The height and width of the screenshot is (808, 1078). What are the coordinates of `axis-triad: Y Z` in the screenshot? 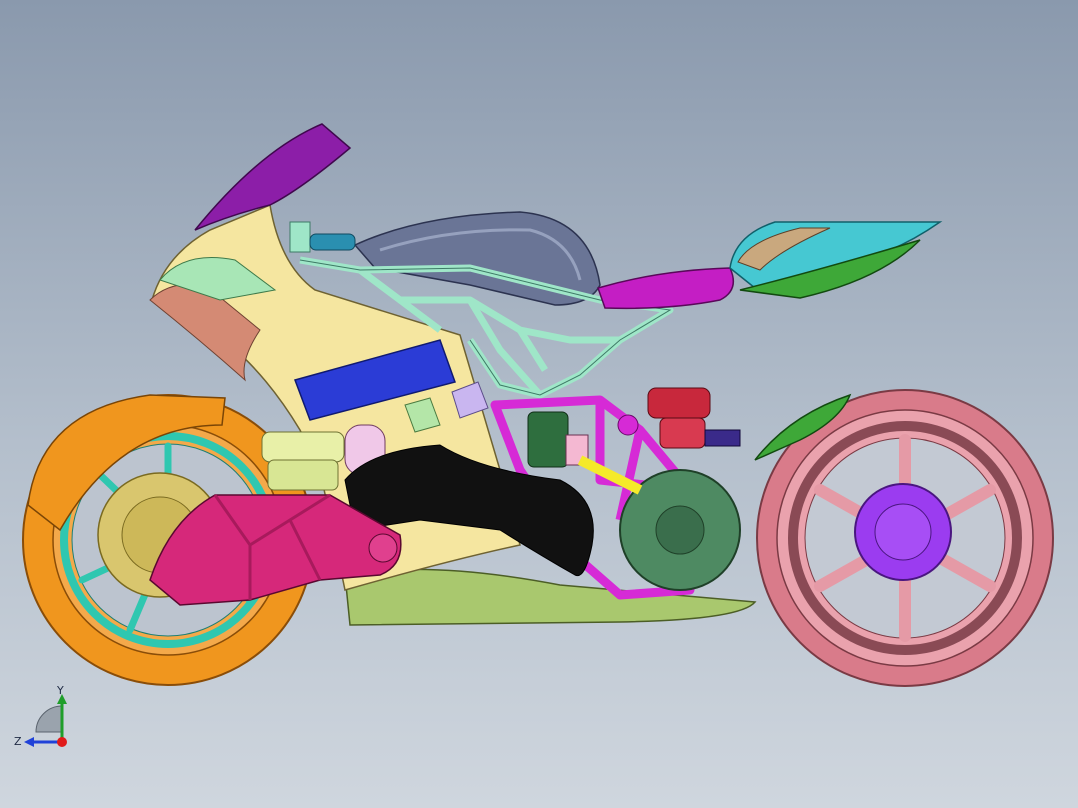 It's located at (50, 722).